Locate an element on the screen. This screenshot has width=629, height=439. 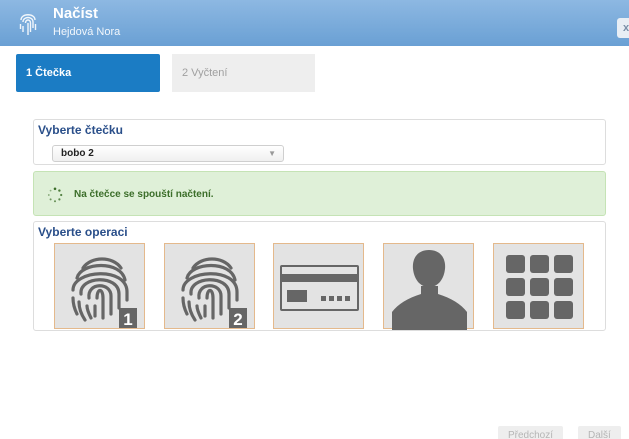
close-button: x is located at coordinates (623, 28).